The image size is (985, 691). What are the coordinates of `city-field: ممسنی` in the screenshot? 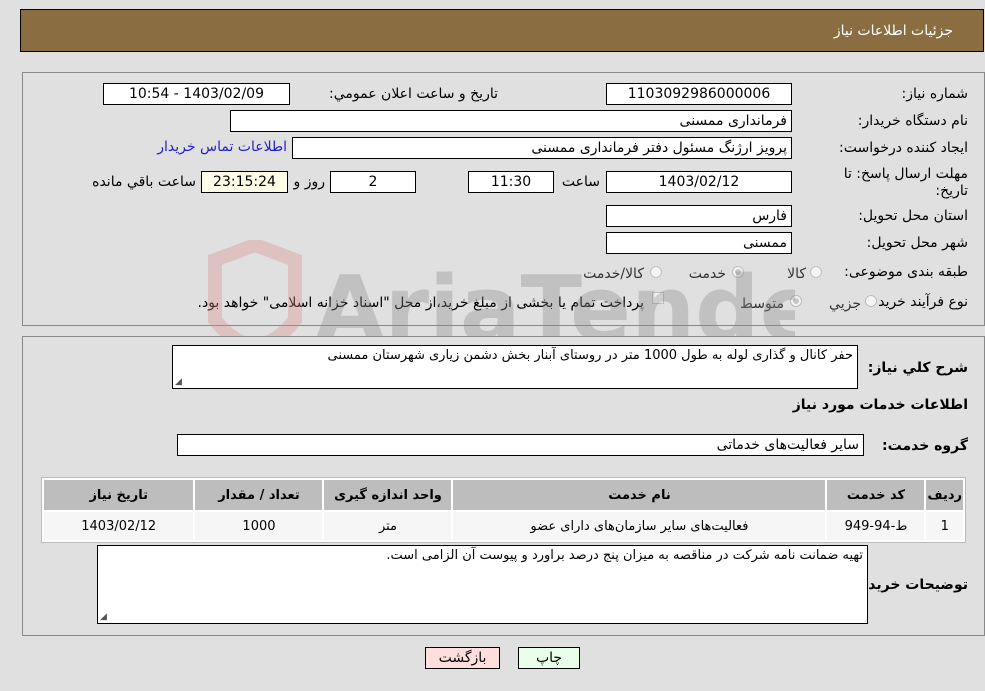 It's located at (699, 243).